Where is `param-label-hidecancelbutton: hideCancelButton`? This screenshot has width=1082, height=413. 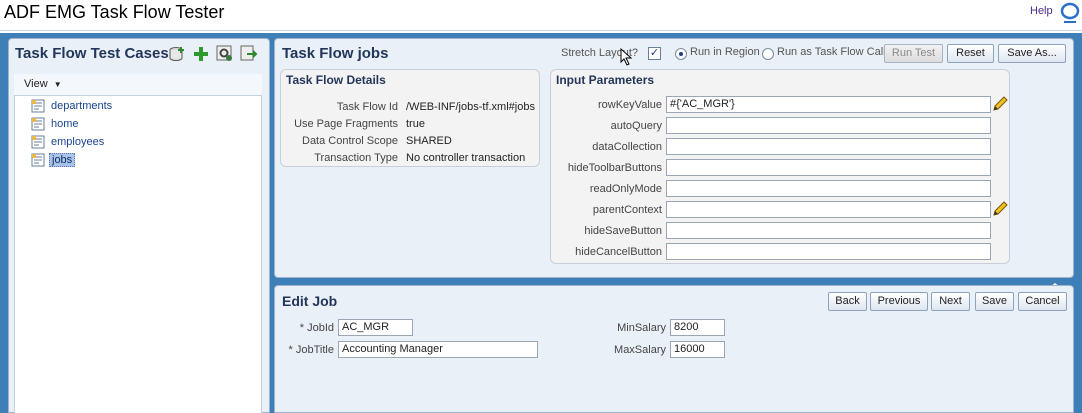 param-label-hidecancelbutton: hideCancelButton is located at coordinates (618, 252).